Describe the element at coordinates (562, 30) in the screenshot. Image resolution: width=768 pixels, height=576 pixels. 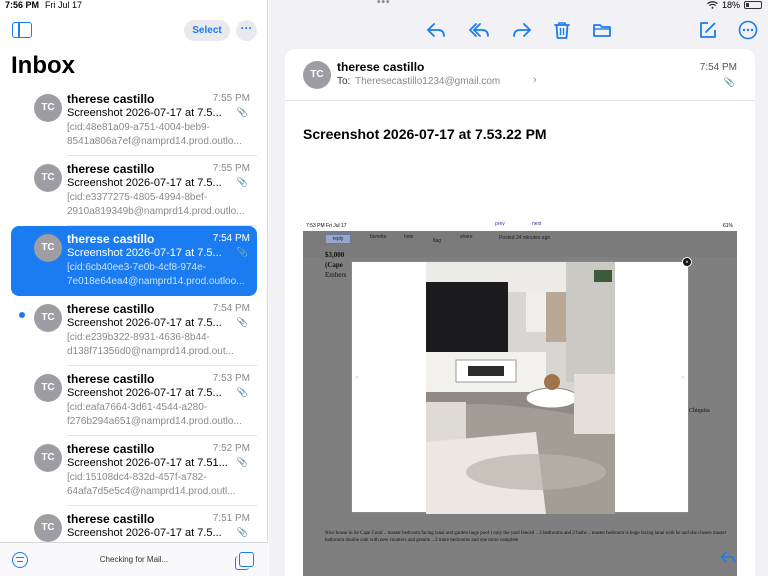
I see `trash-icon` at that location.